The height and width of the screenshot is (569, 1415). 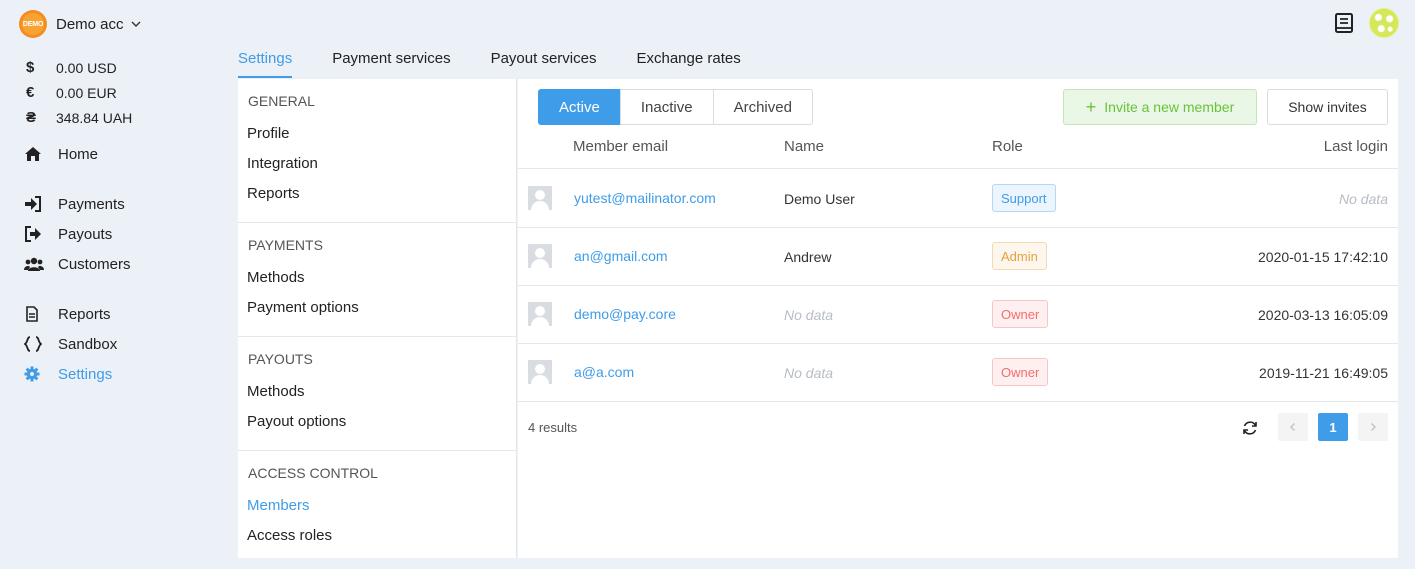 What do you see at coordinates (30, 67) in the screenshot?
I see `dollar-icon: $` at bounding box center [30, 67].